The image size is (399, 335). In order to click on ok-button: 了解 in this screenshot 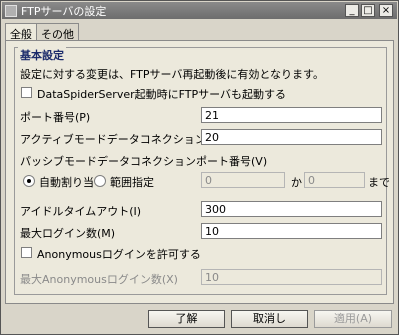, I will do `click(186, 319)`.